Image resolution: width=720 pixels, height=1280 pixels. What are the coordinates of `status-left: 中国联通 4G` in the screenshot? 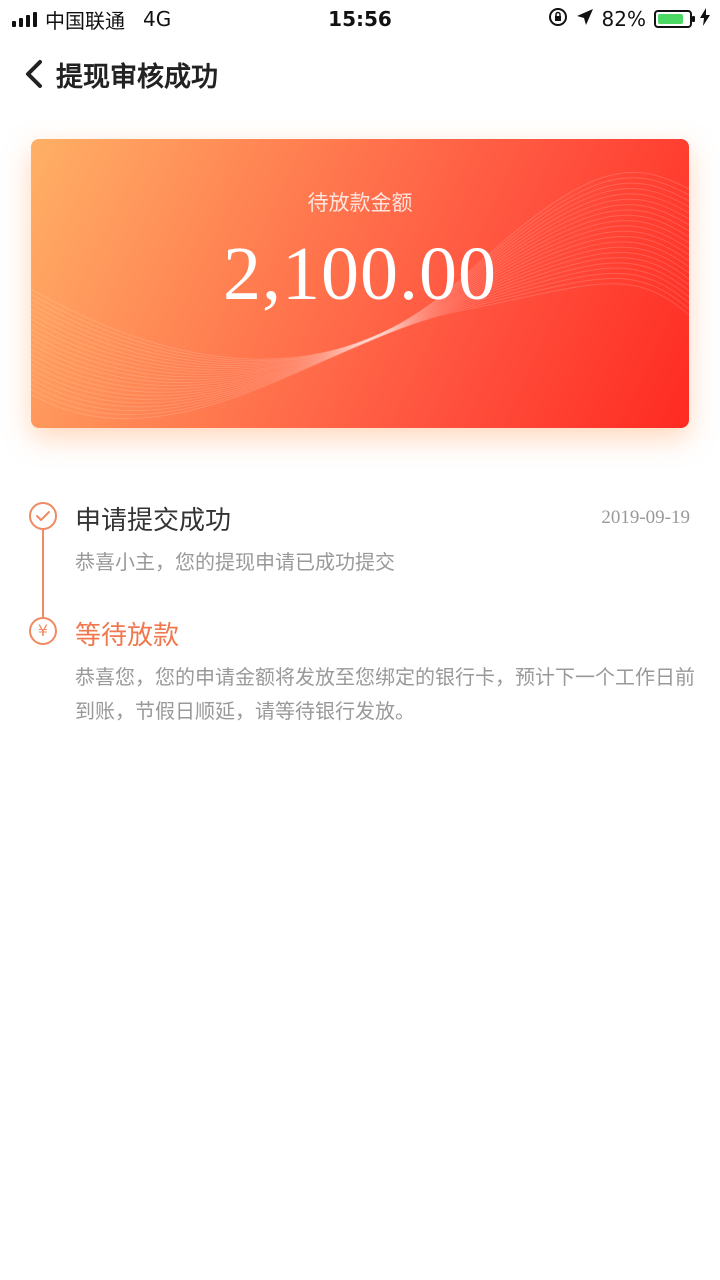 It's located at (85, 19).